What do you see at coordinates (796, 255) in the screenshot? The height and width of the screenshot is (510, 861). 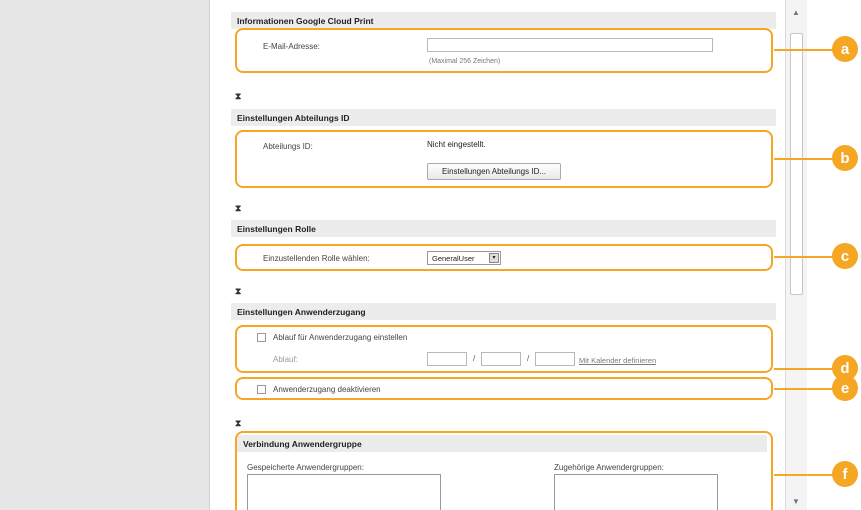 I see `vertical-scrollbar: ▲ ▼` at bounding box center [796, 255].